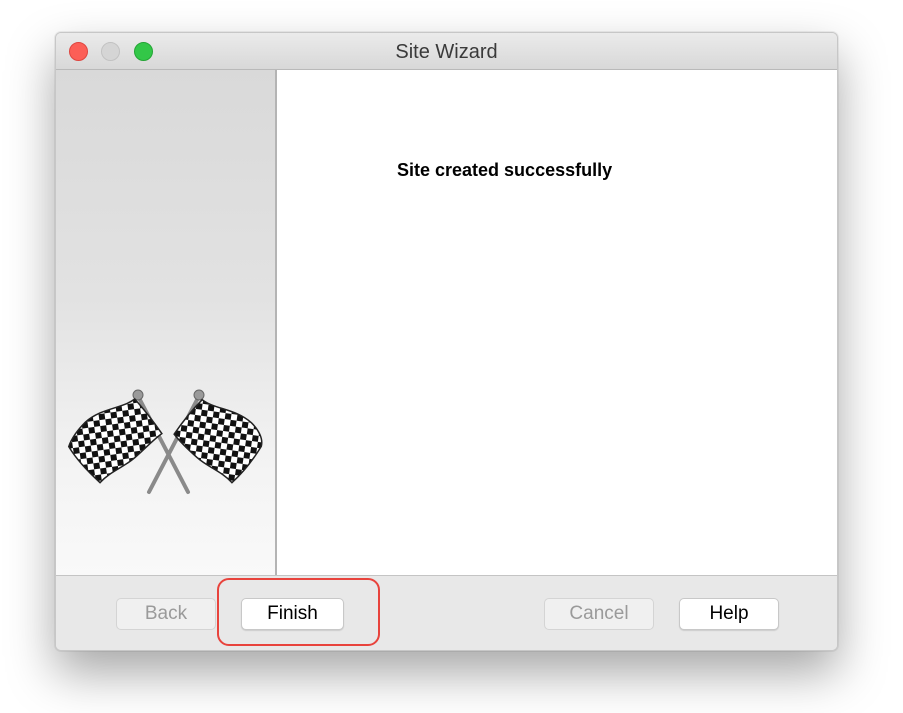 The image size is (903, 713). What do you see at coordinates (729, 614) in the screenshot?
I see `help-button: Help` at bounding box center [729, 614].